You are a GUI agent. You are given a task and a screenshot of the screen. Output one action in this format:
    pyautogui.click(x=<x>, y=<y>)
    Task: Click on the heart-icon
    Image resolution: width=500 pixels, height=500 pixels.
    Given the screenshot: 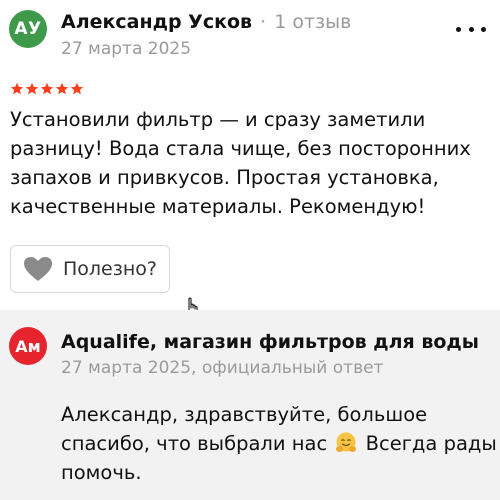 What is the action you would take?
    pyautogui.click(x=38, y=269)
    